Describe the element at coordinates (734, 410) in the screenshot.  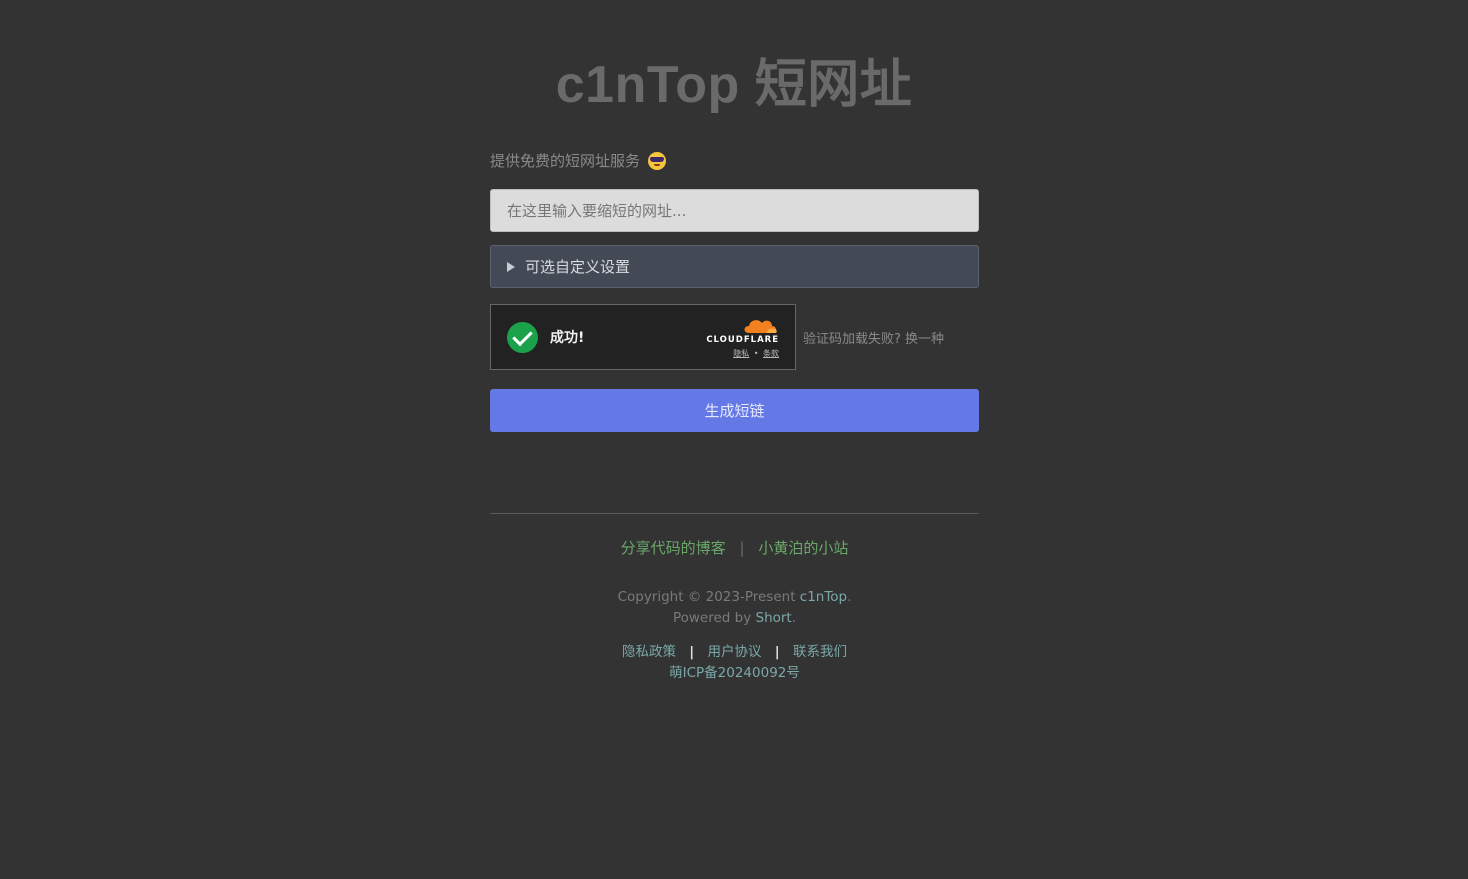
I see `generate-short-link-button: 生成短链` at that location.